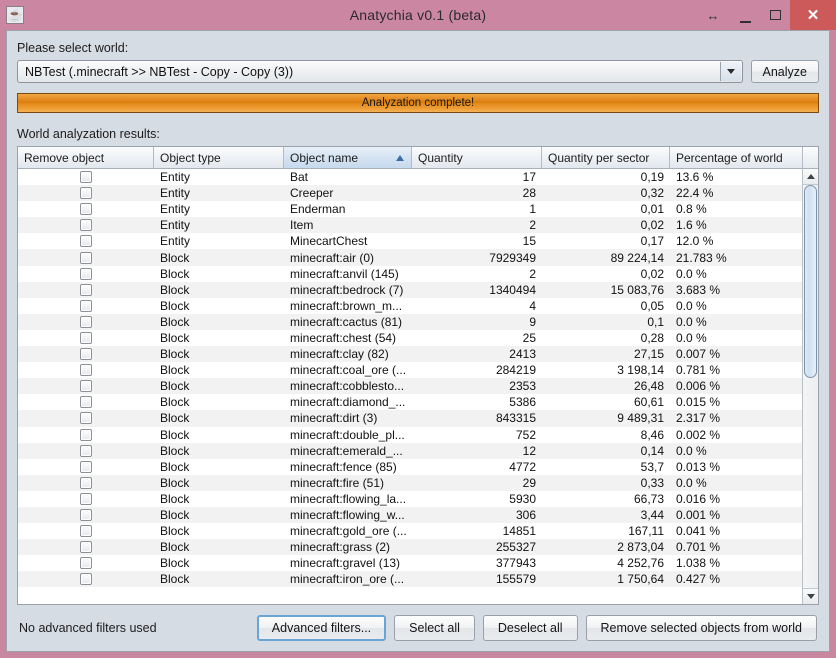 This screenshot has width=836, height=658. What do you see at coordinates (698, 434) in the screenshot?
I see `percentage-of-world-cell: 0.002 %` at bounding box center [698, 434].